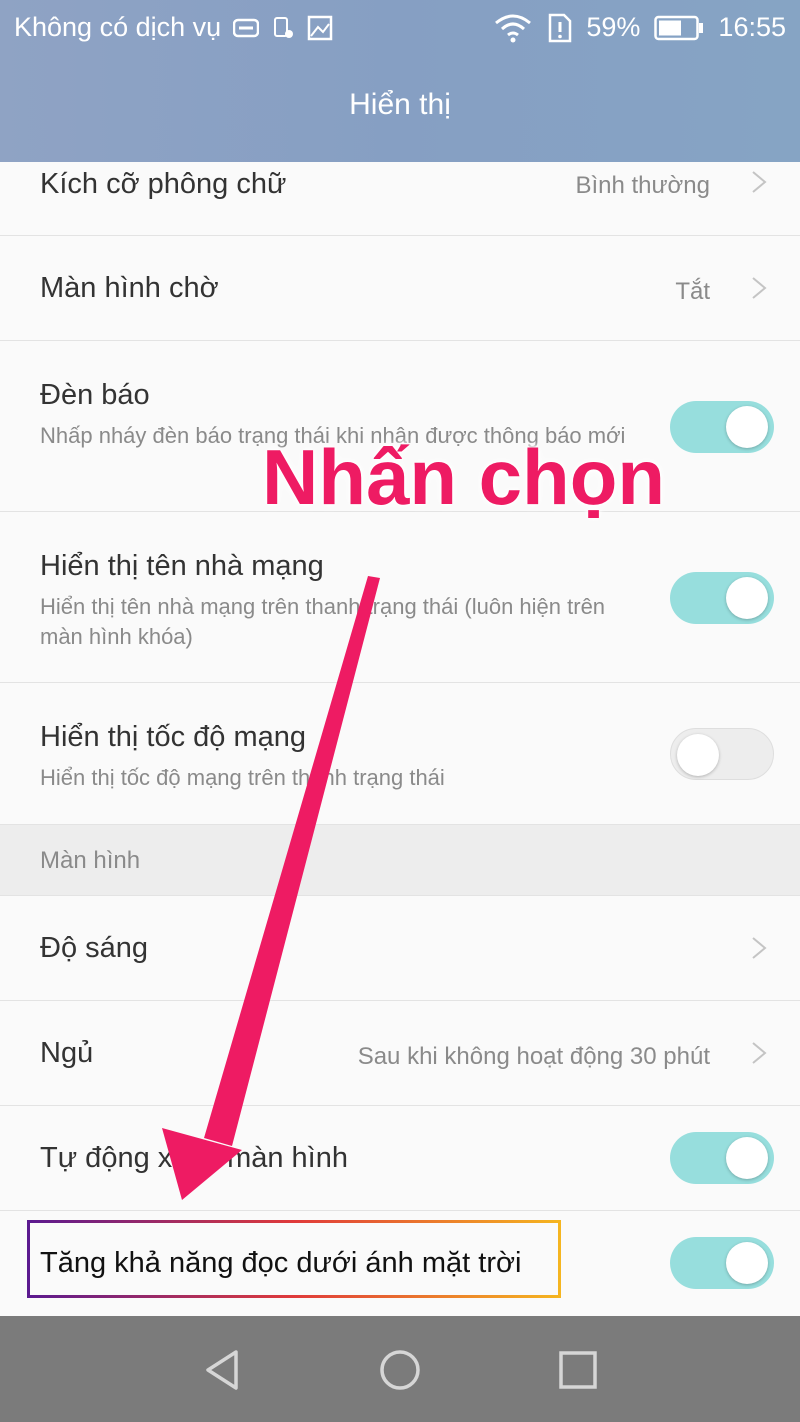 This screenshot has height=1422, width=800. I want to click on row-value: Bình thường, so click(642, 185).